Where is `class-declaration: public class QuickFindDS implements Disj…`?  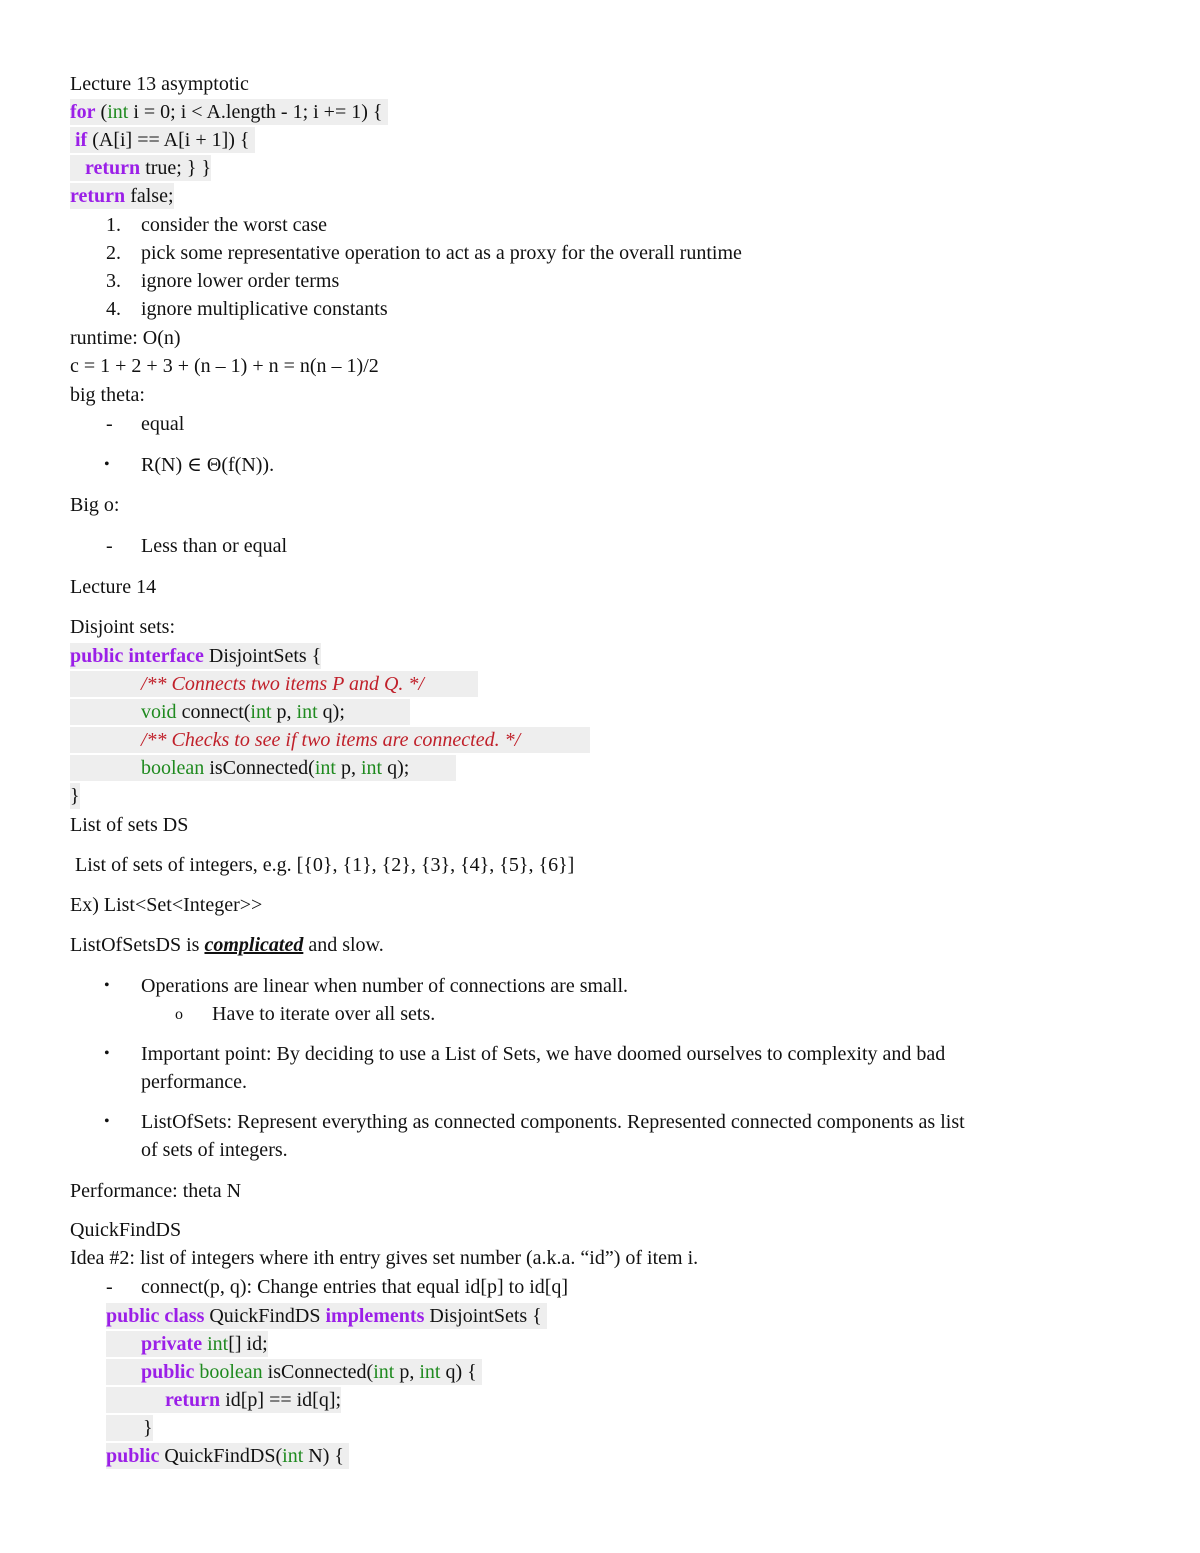
class-declaration: public class QuickFindDS implements Disj… is located at coordinates (326, 1316).